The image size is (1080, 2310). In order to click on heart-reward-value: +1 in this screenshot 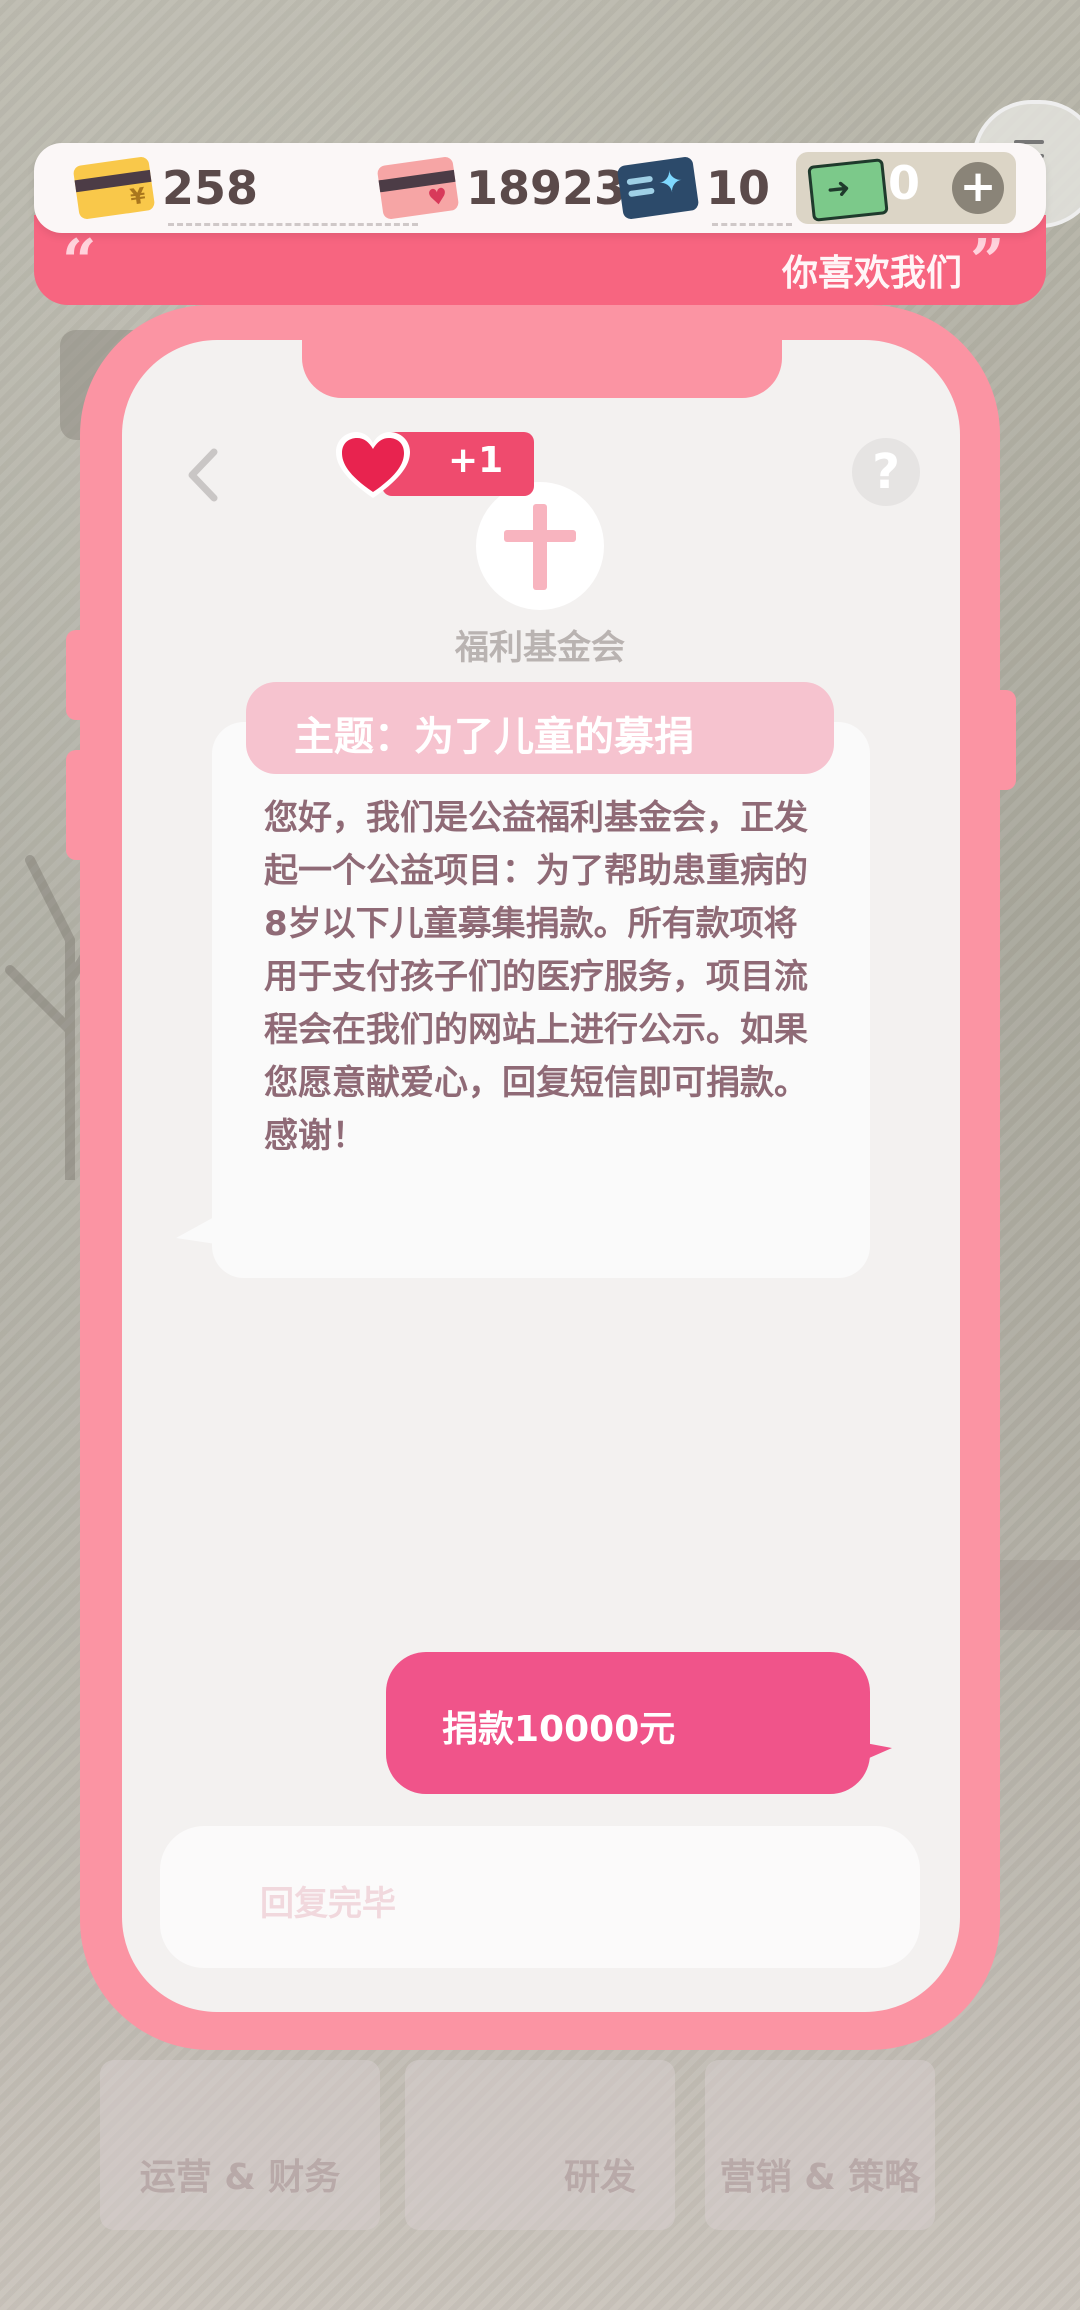, I will do `click(476, 460)`.